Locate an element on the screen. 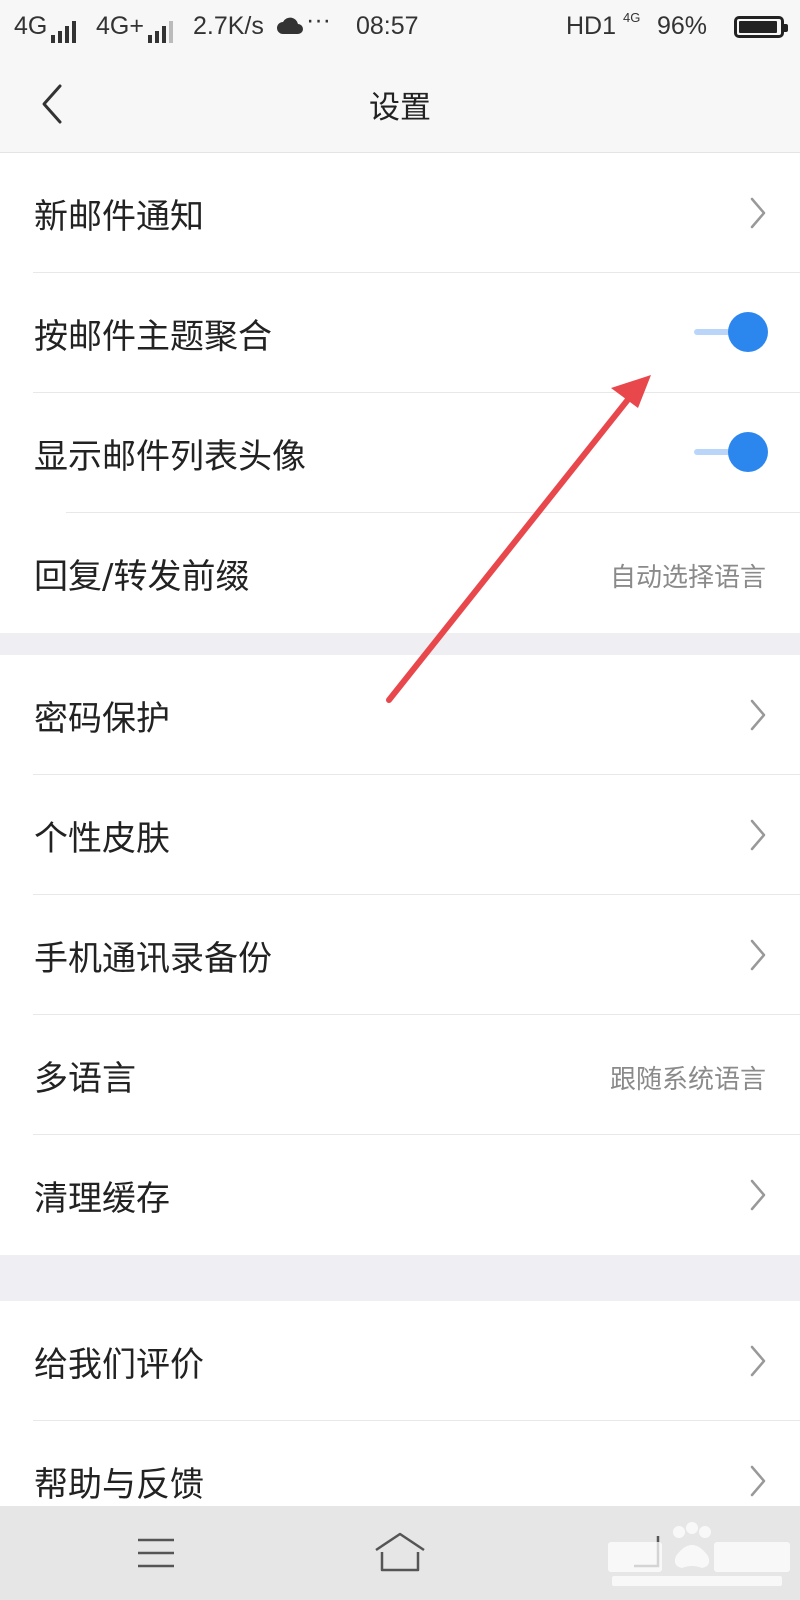  setting-row-group-by-subject: 按邮件主题聚合 is located at coordinates (400, 333).